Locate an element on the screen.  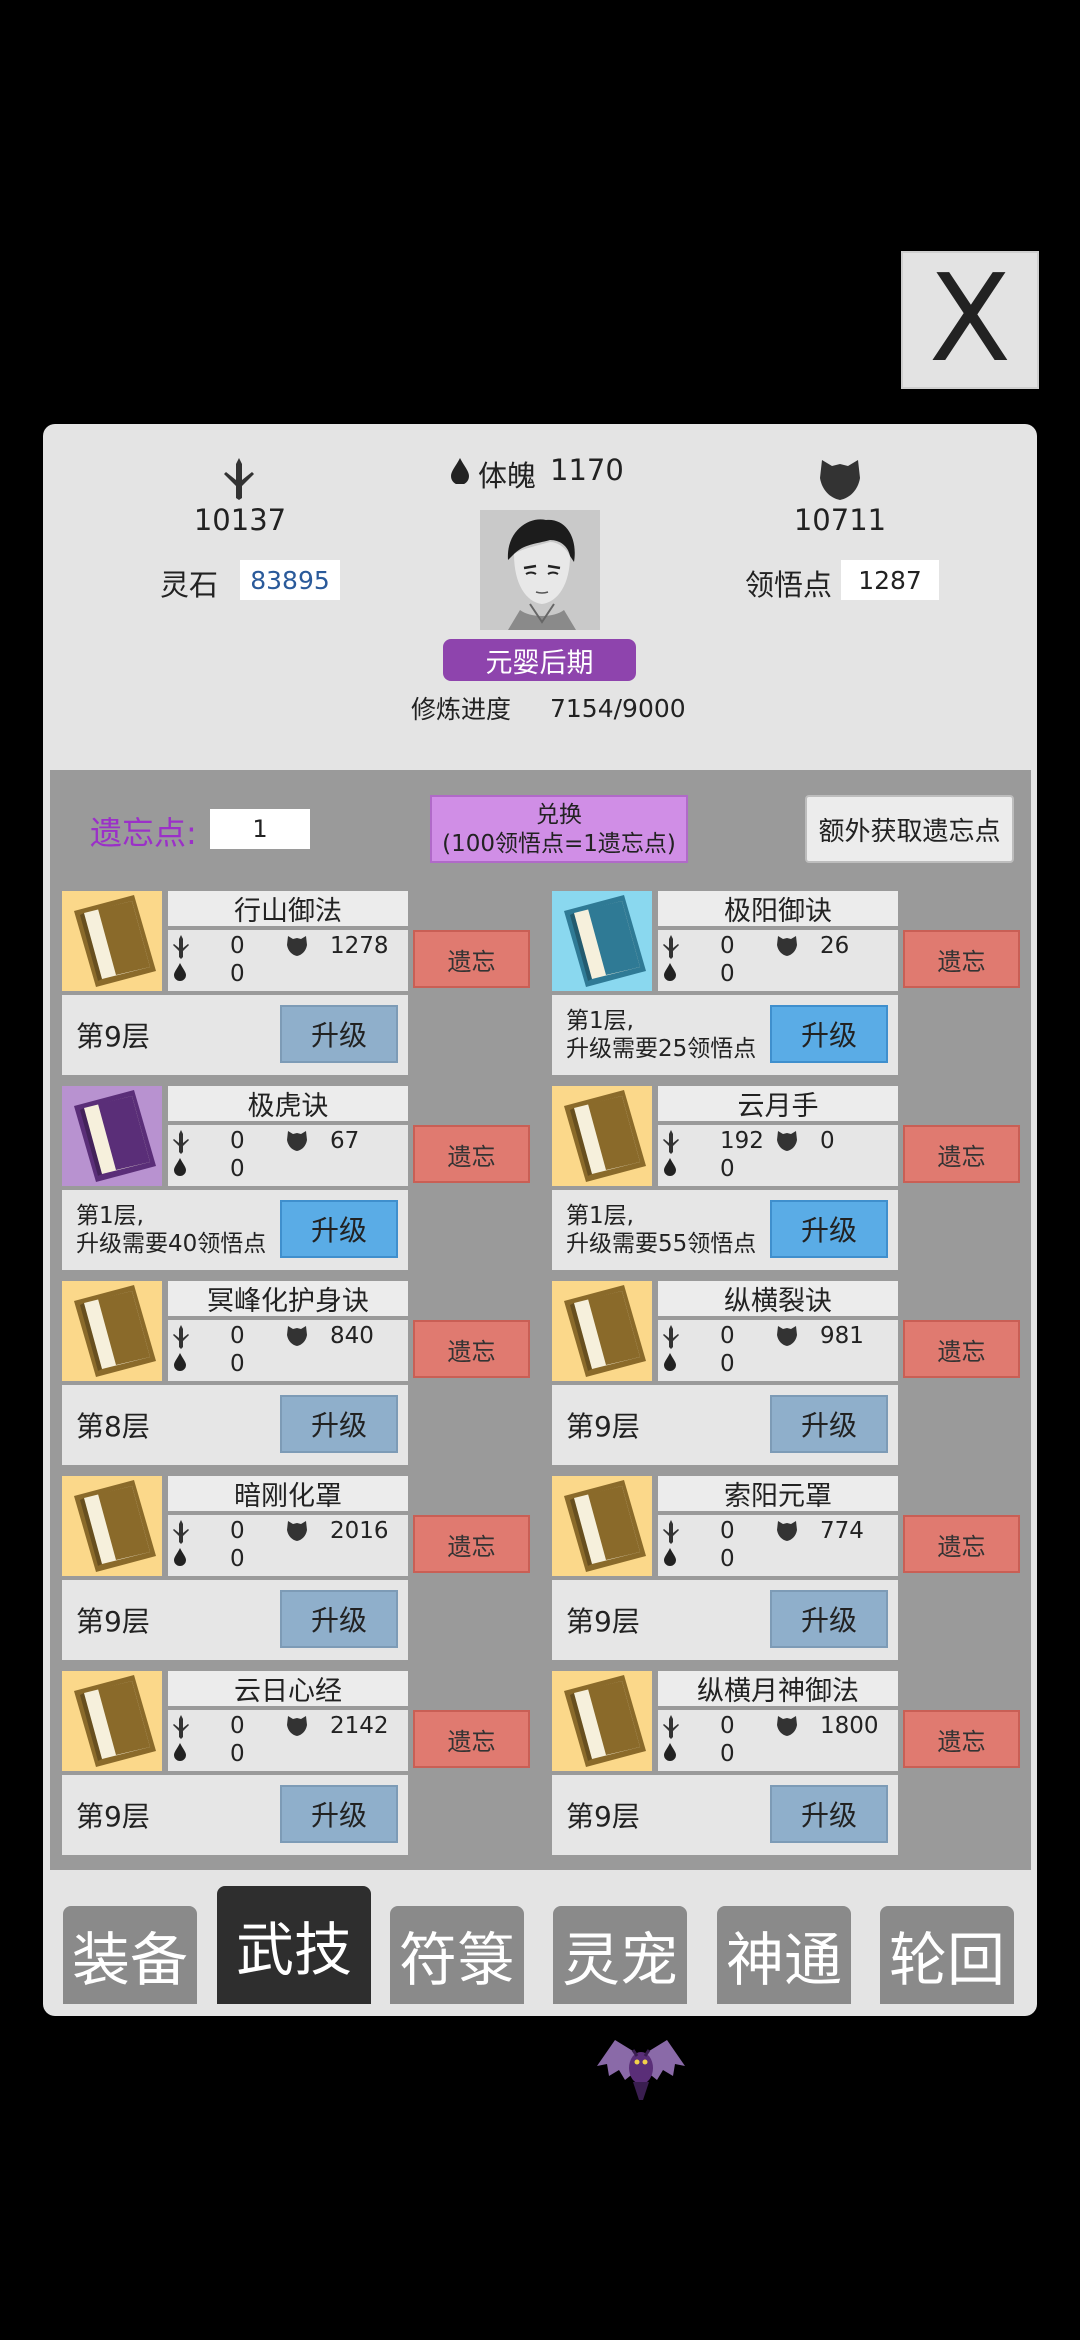
attack-value: 10137 is located at coordinates (240, 520).